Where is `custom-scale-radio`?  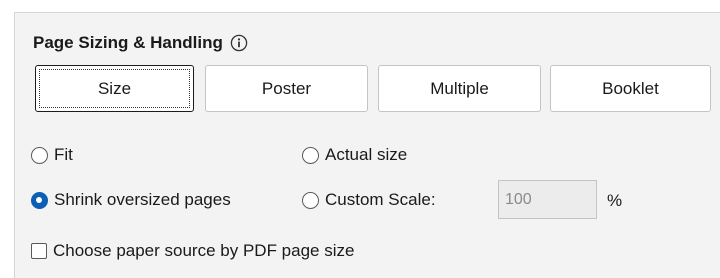
custom-scale-radio is located at coordinates (310, 200).